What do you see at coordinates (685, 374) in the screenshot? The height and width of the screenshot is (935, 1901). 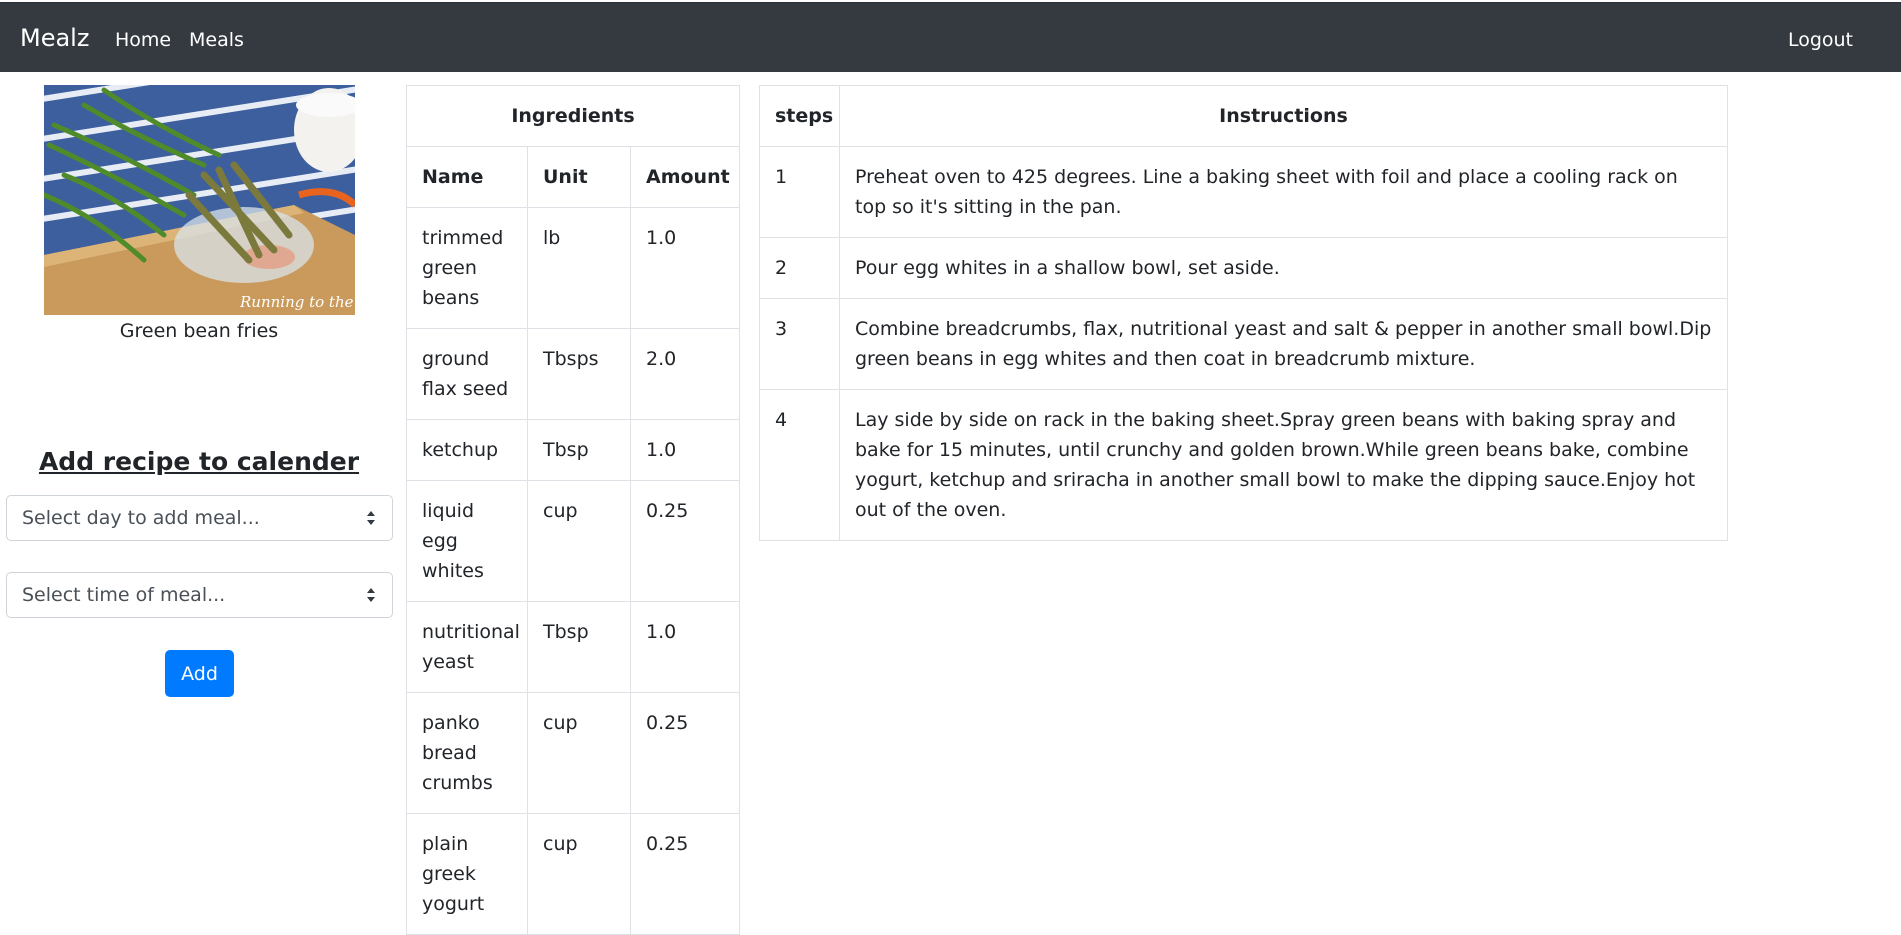 I see `ingredient-amount: 2.0` at bounding box center [685, 374].